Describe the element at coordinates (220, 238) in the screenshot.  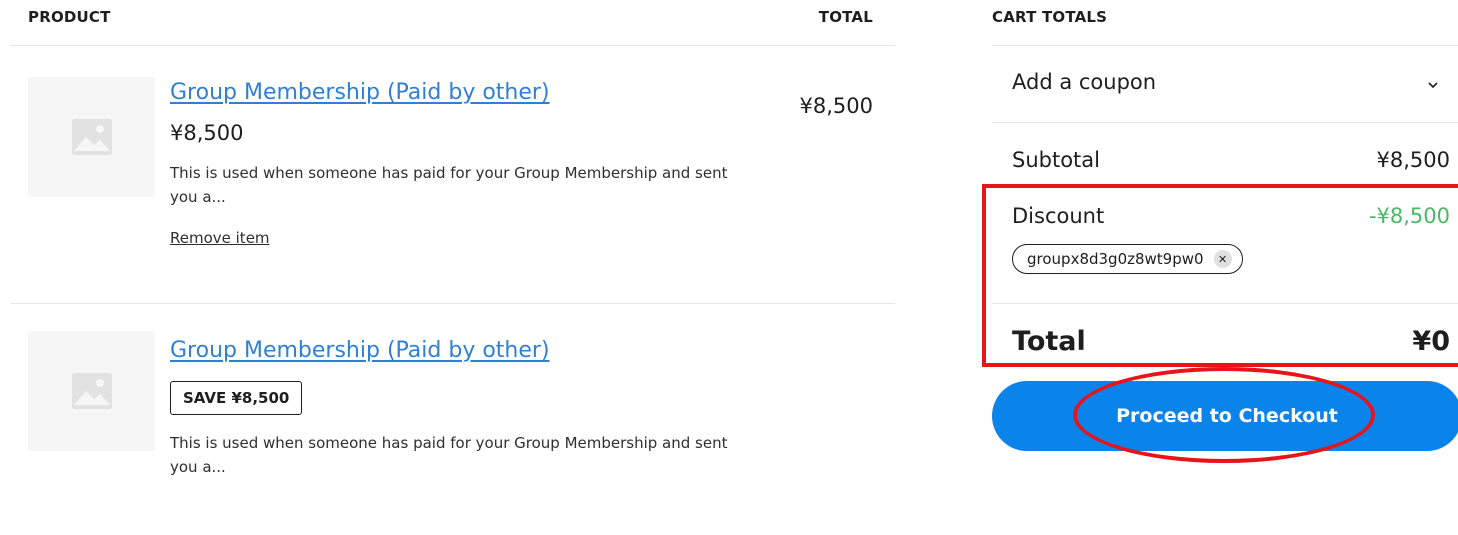
I see `remove-item-link: Remove item` at that location.